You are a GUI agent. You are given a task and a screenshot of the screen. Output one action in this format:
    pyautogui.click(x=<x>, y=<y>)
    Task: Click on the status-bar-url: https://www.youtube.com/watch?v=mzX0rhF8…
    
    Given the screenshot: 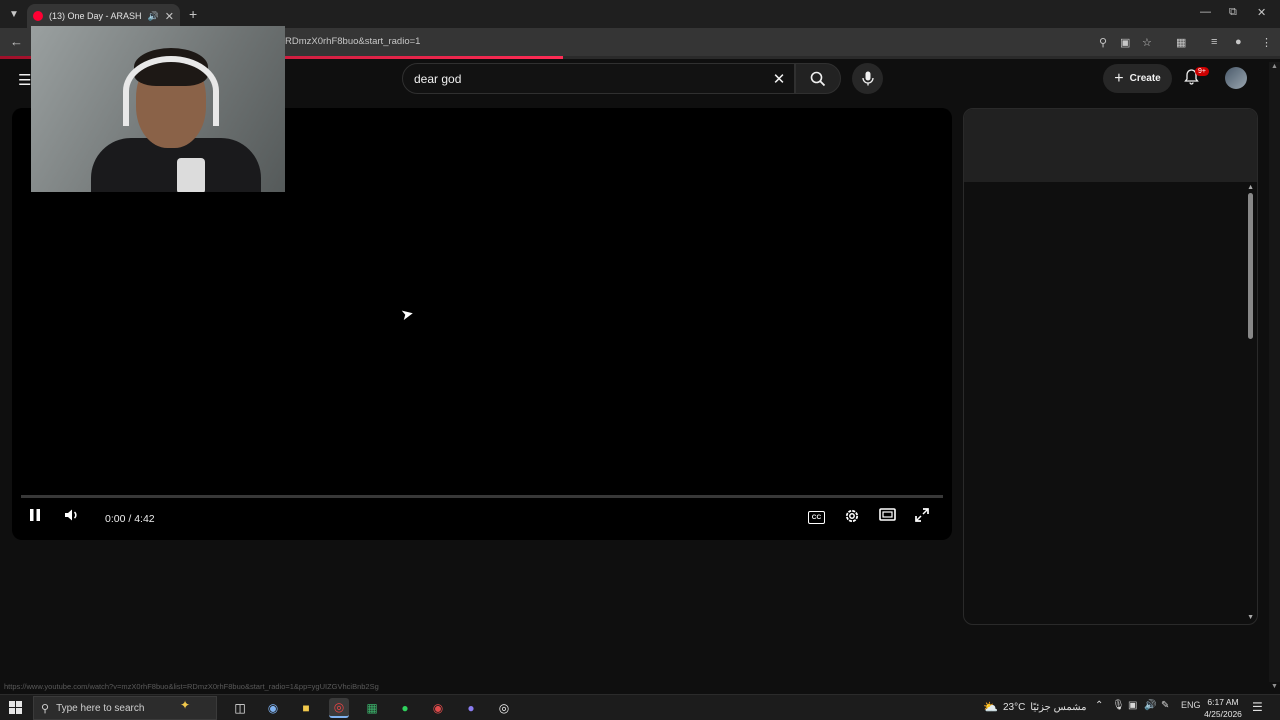 What is the action you would take?
    pyautogui.click(x=191, y=686)
    